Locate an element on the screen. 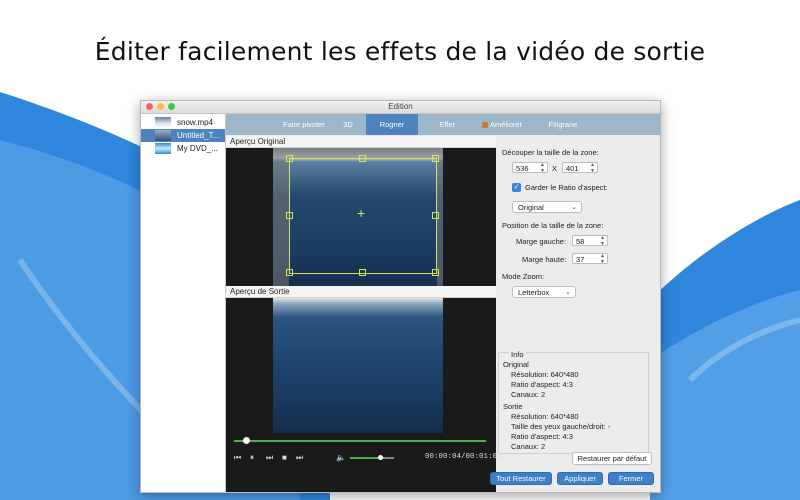 This screenshot has width=800, height=500. progress-track is located at coordinates (360, 441).